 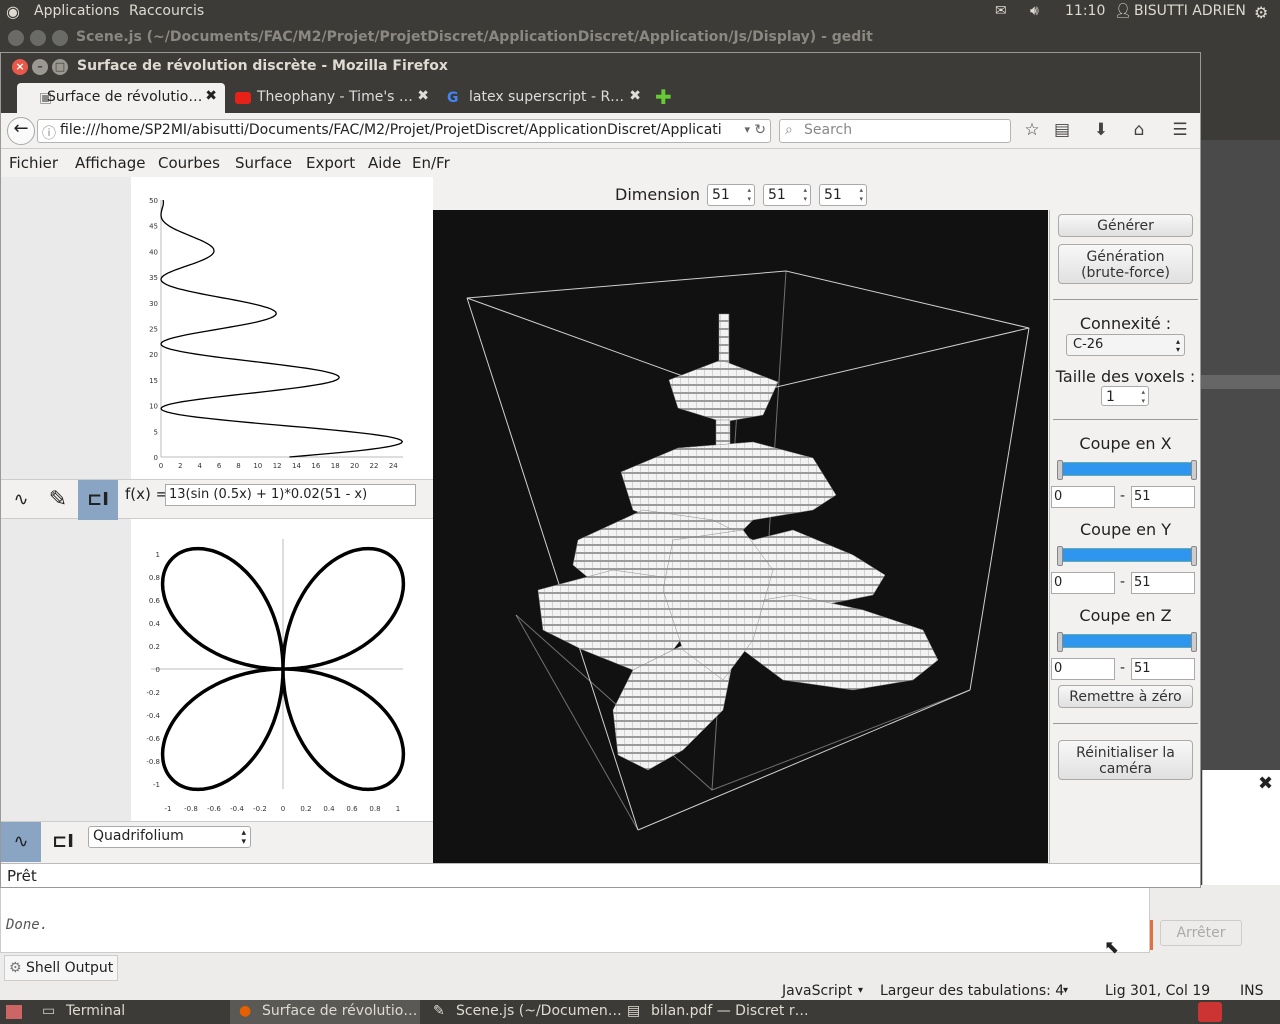 What do you see at coordinates (263, 163) in the screenshot?
I see `menu-surface: Surface` at bounding box center [263, 163].